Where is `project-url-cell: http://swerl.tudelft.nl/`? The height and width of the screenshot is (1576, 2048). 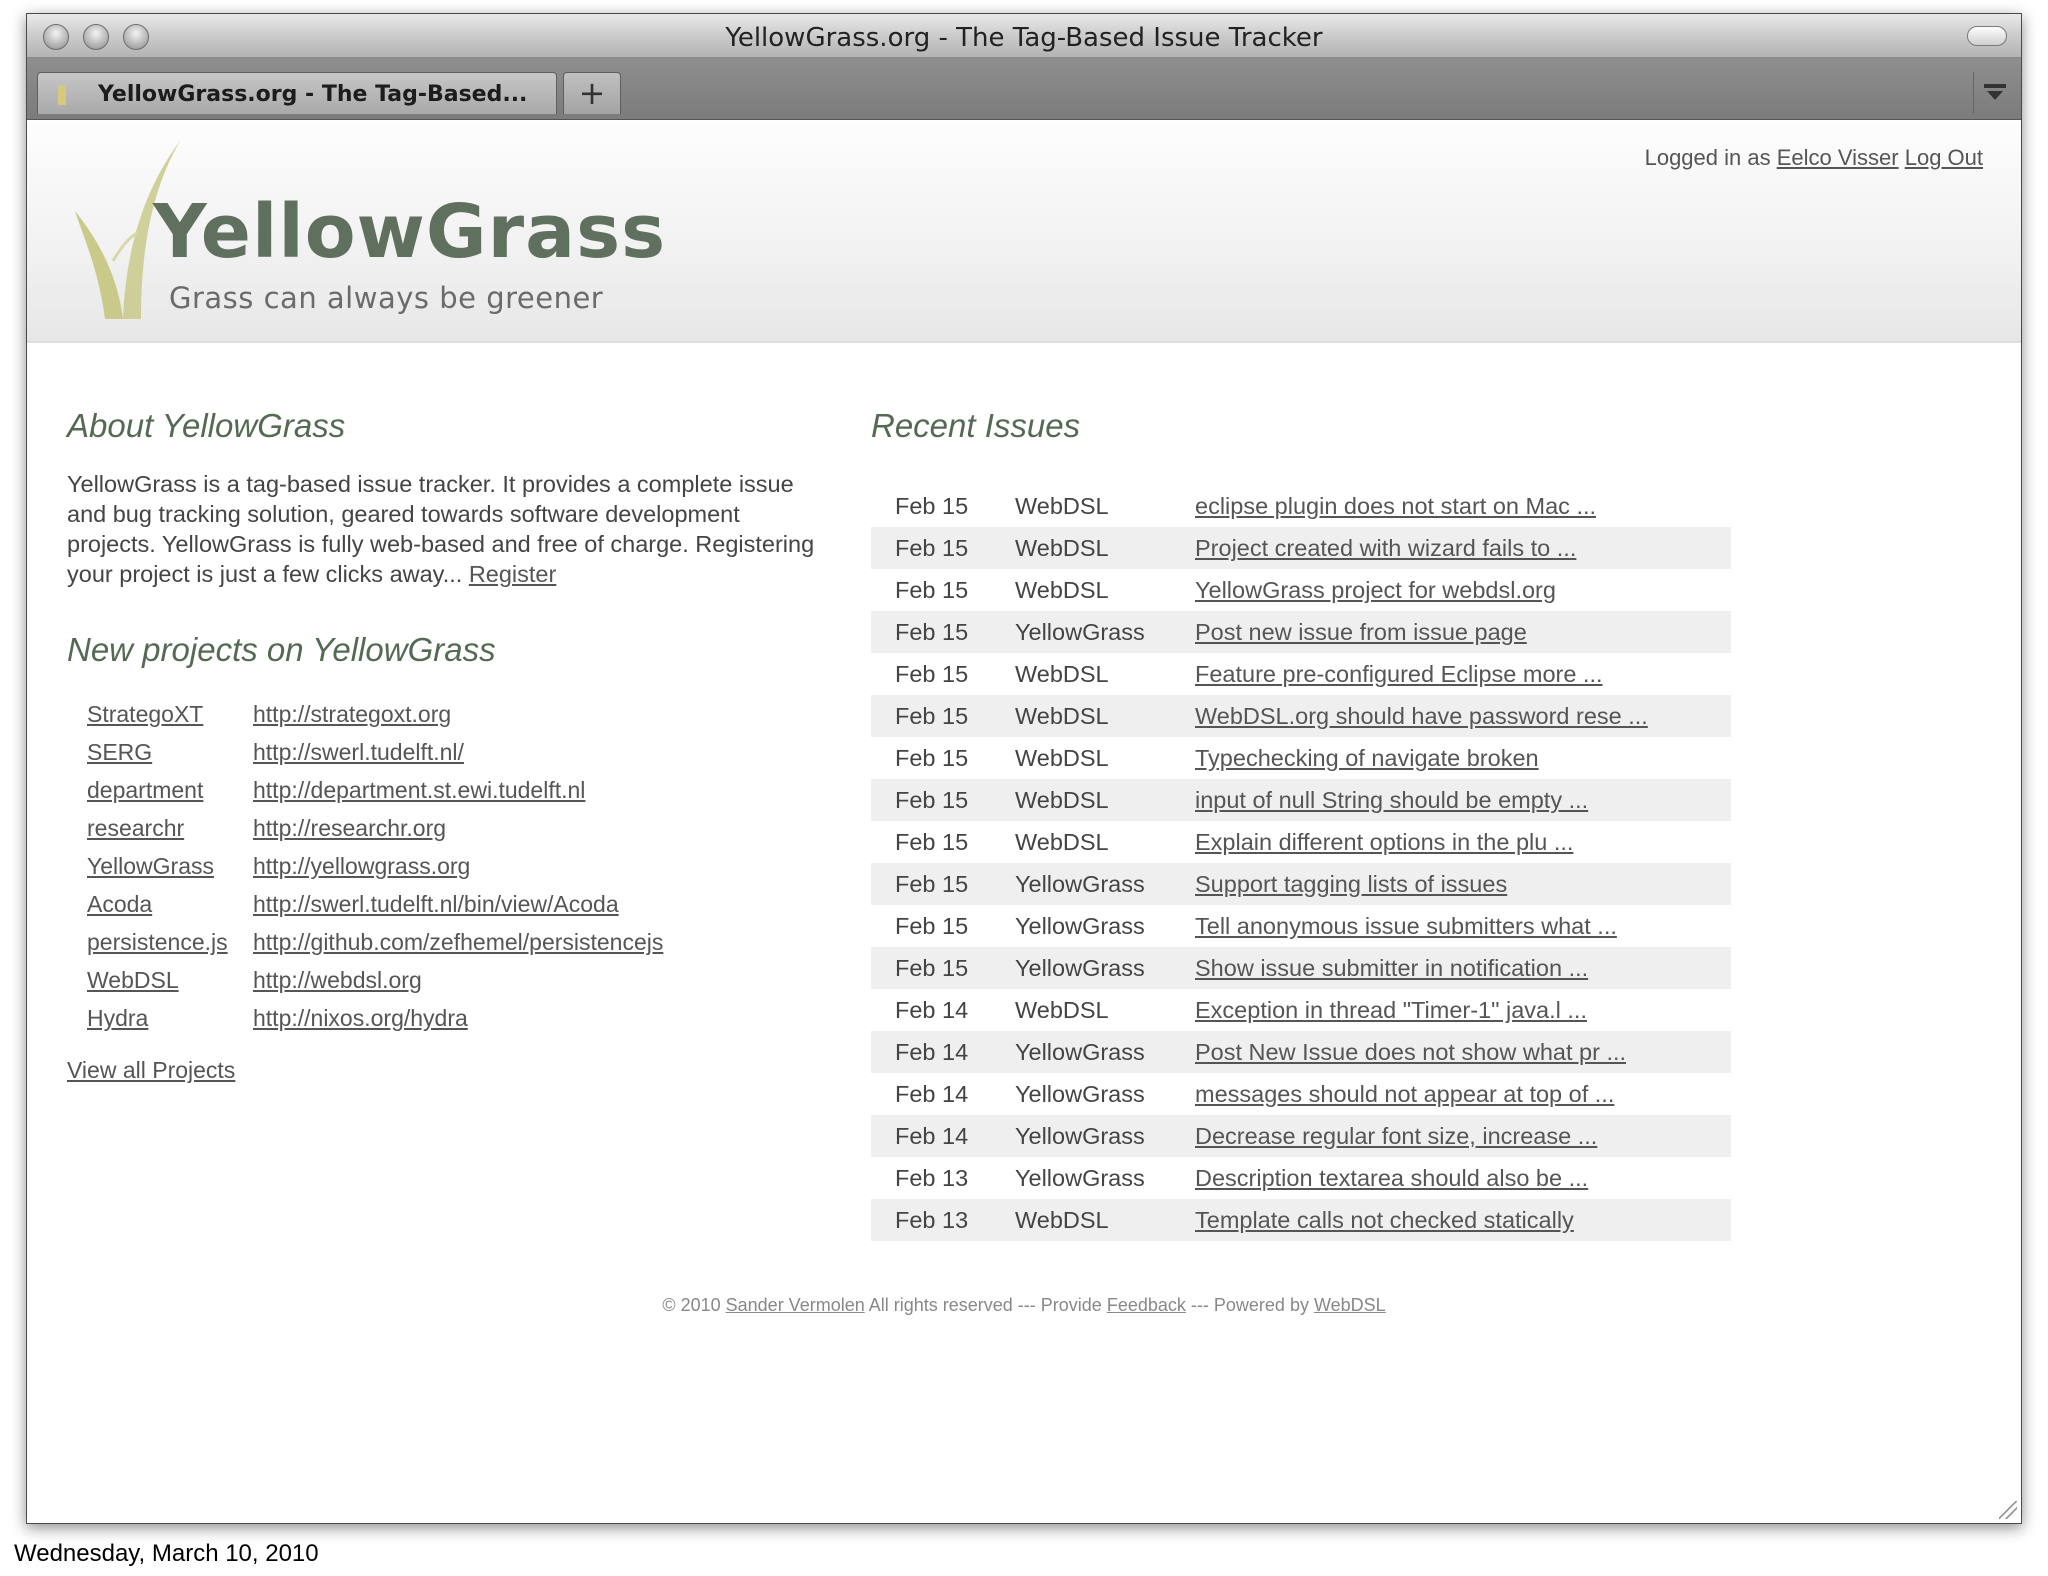 project-url-cell: http://swerl.tudelft.nl/ is located at coordinates (458, 752).